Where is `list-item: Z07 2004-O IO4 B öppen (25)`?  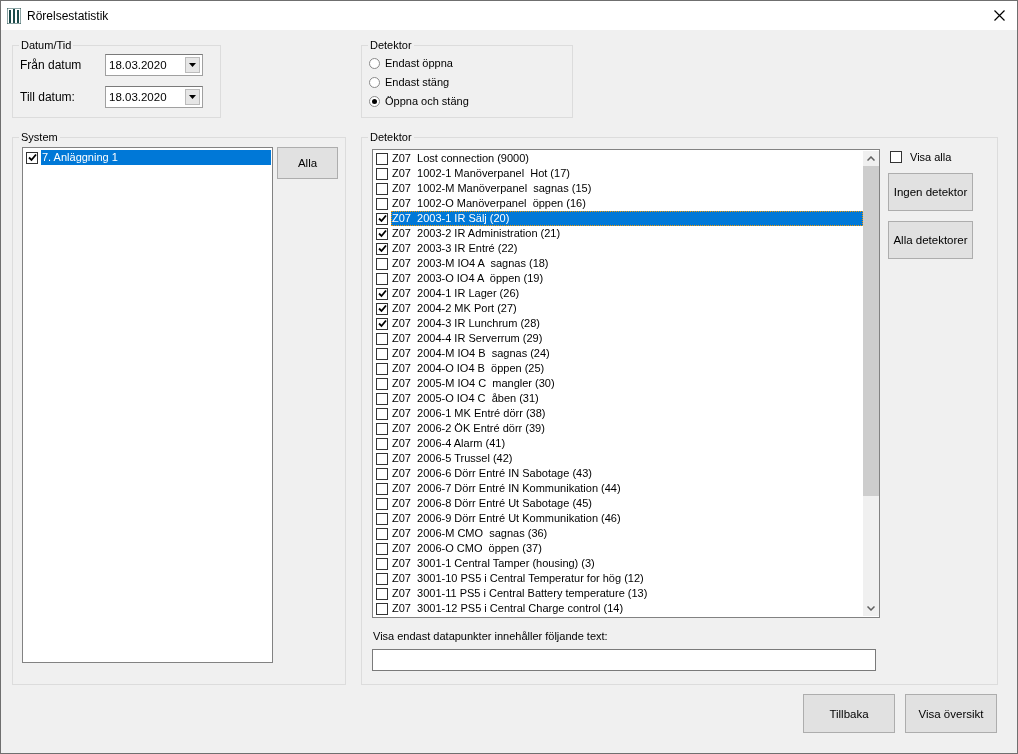 list-item: Z07 2004-O IO4 B öppen (25) is located at coordinates (627, 368).